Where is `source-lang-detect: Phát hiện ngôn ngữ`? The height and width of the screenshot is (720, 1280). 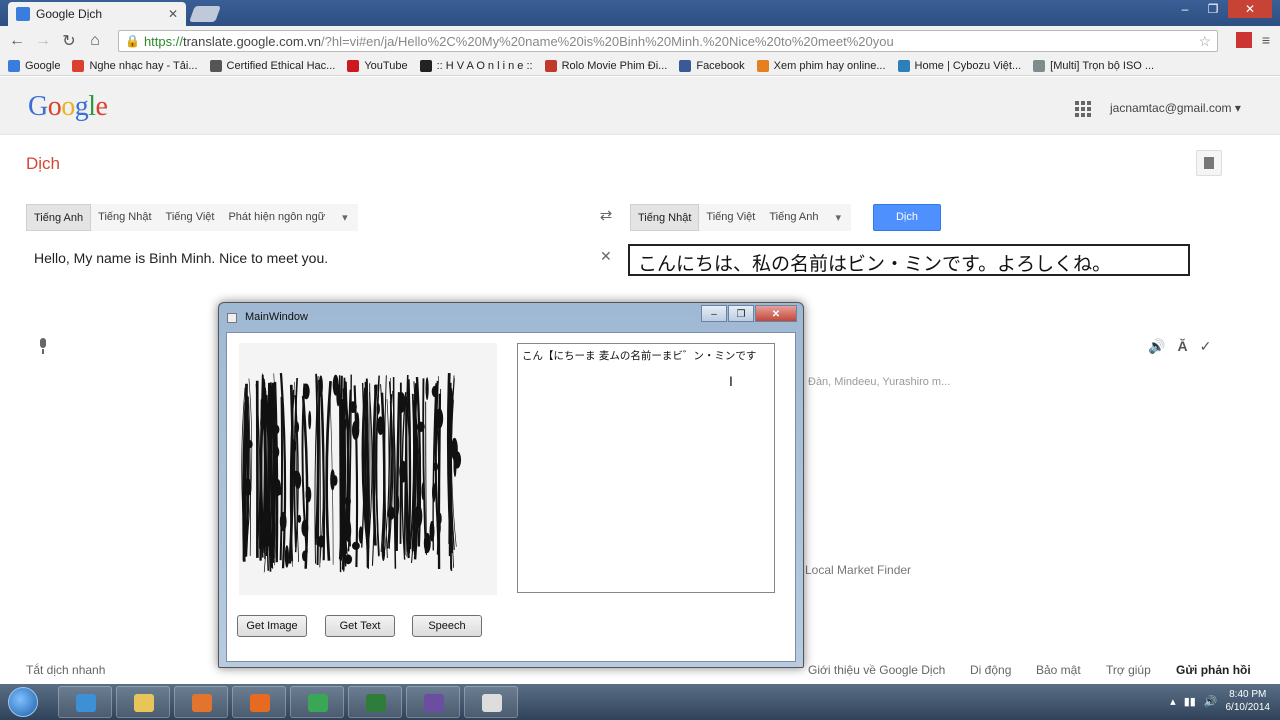
source-lang-detect: Phát hiện ngôn ngữ is located at coordinates (276, 217).